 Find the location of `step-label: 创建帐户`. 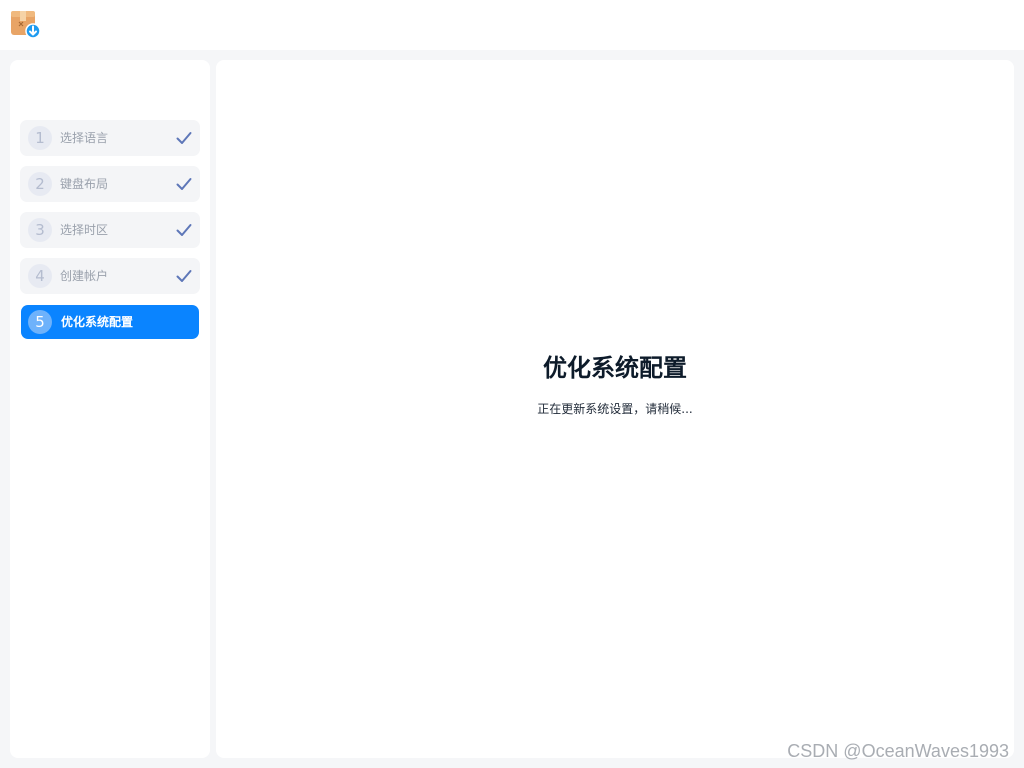

step-label: 创建帐户 is located at coordinates (84, 276).